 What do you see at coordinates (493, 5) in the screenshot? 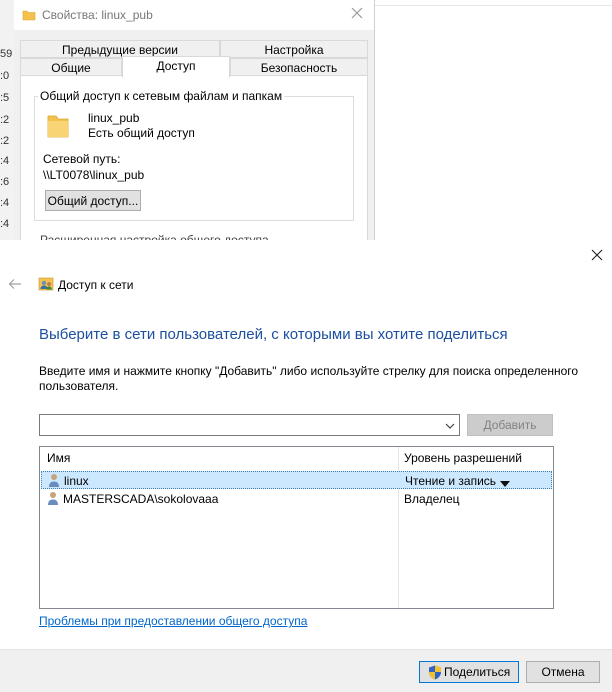
I see `background-line` at bounding box center [493, 5].